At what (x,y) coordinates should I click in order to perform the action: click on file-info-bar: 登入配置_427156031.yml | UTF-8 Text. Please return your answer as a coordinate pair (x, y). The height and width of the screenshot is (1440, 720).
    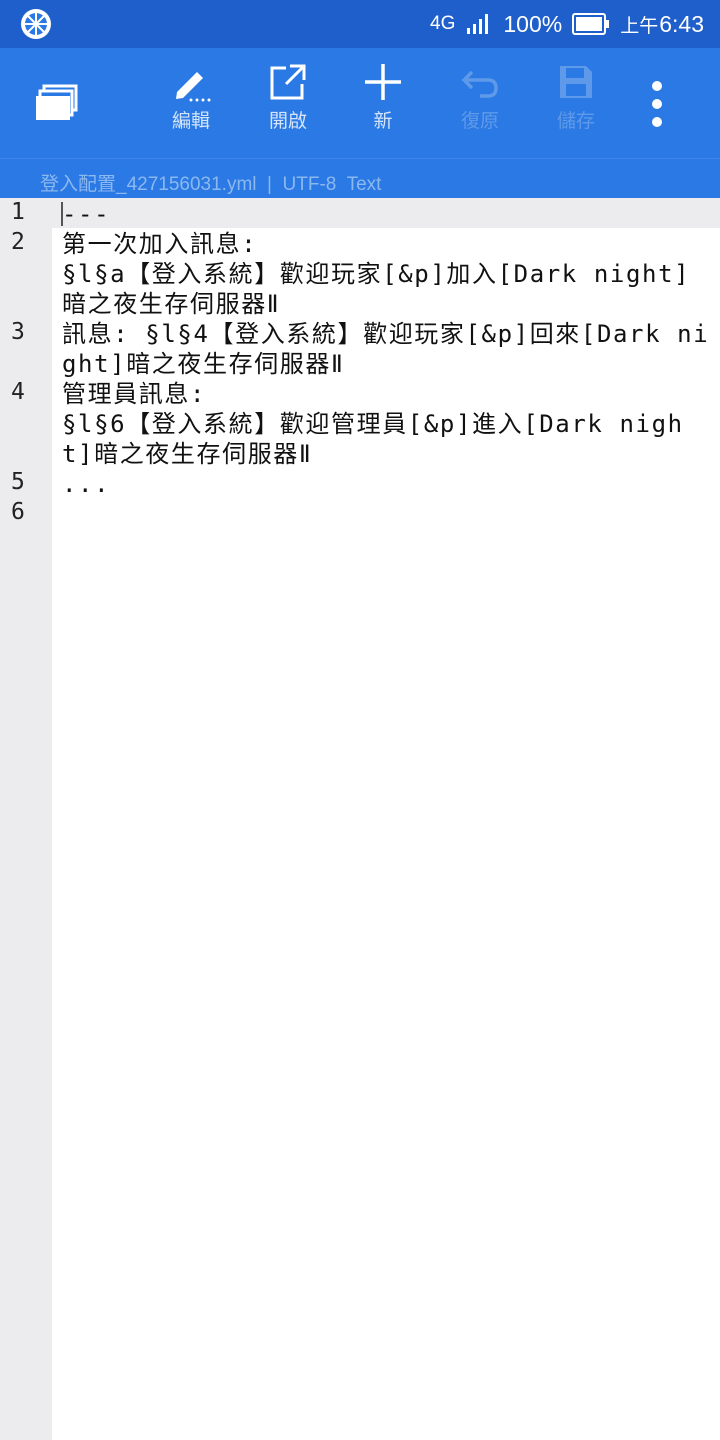
    Looking at the image, I should click on (360, 178).